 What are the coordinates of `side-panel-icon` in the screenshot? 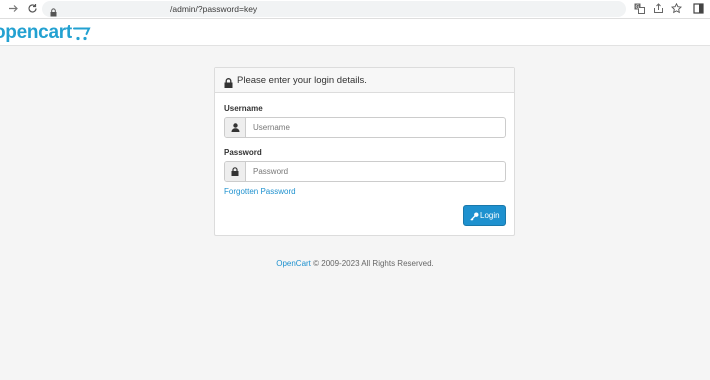 It's located at (698, 9).